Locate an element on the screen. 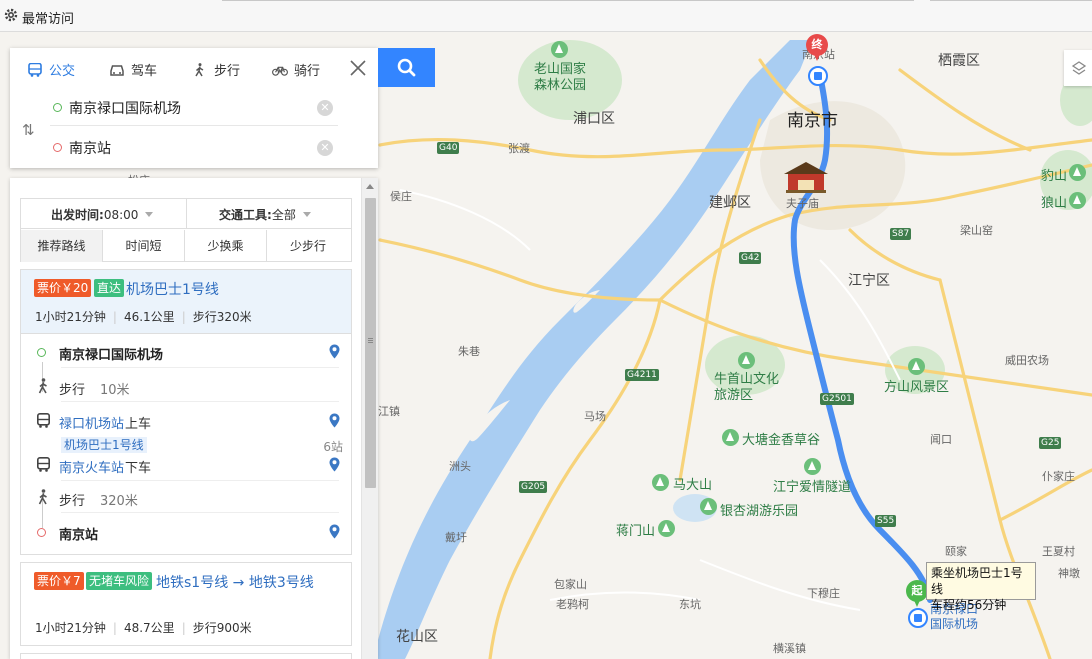 The width and height of the screenshot is (1092, 659). swap-icon: ⇅ is located at coordinates (28, 130).